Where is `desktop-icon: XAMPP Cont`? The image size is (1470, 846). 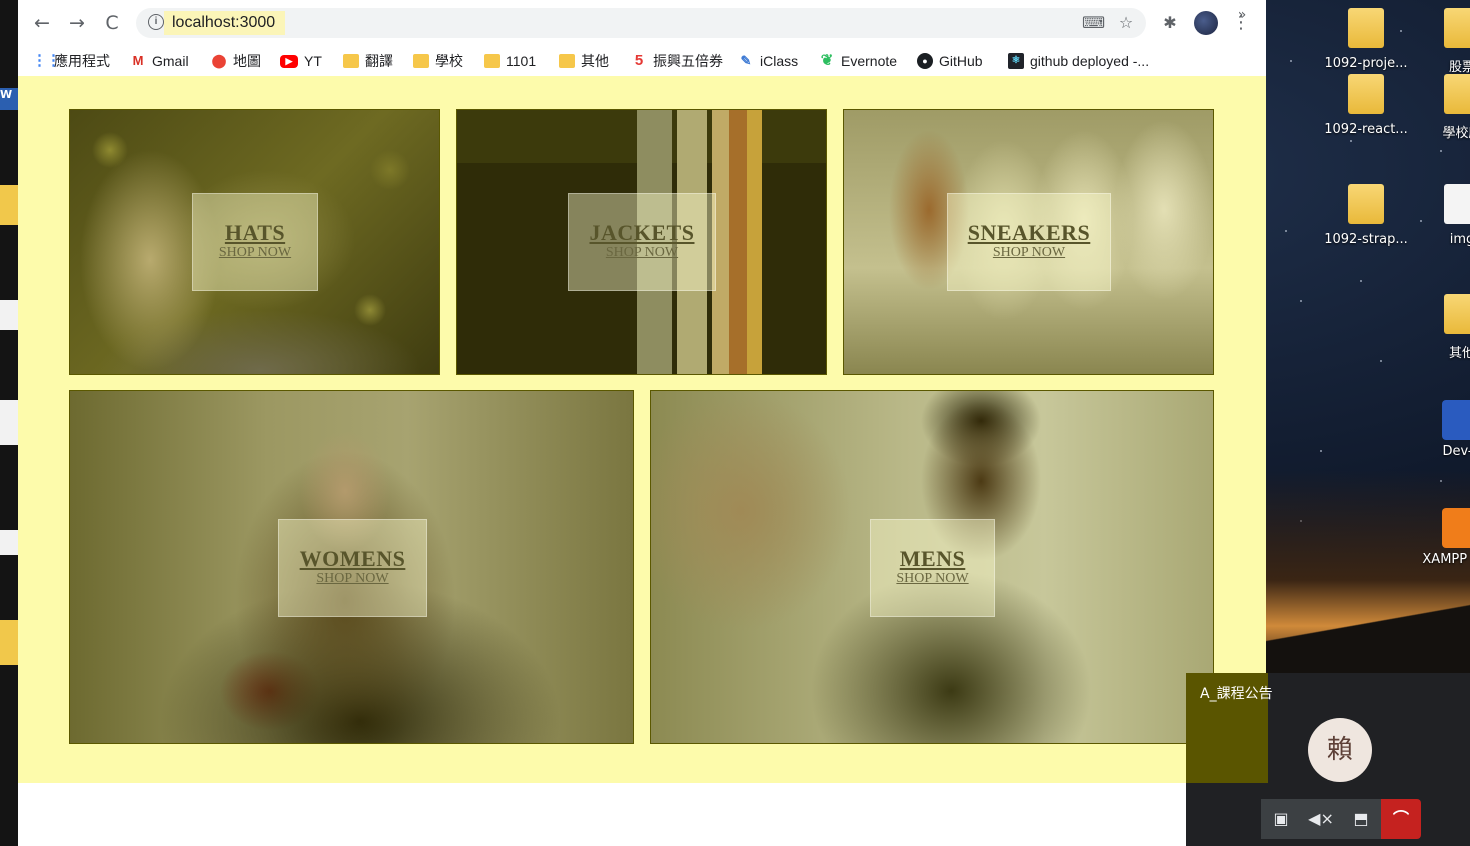 desktop-icon: XAMPP Cont is located at coordinates (1441, 537).